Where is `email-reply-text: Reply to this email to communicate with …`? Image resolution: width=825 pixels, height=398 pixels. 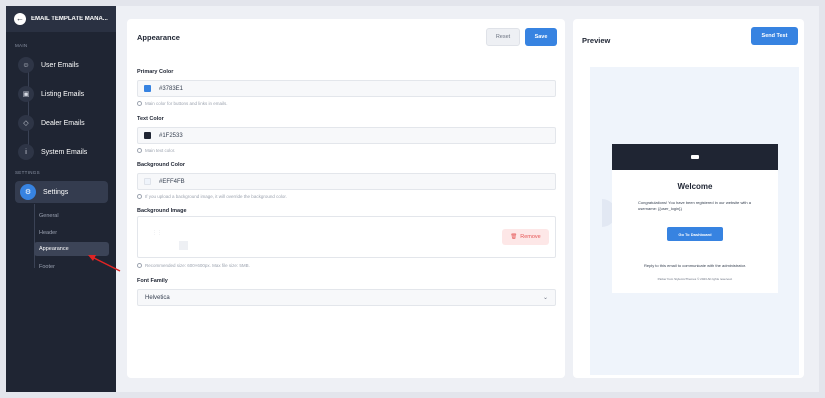
email-reply-text: Reply to this email to communicate with … is located at coordinates (695, 265).